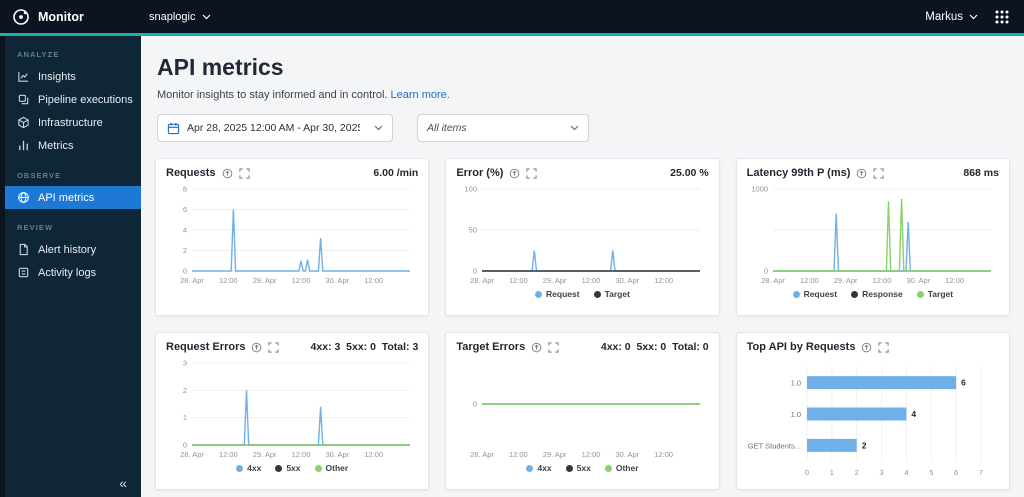  I want to click on sidebar-item-label: Infrastructure, so click(70, 122).